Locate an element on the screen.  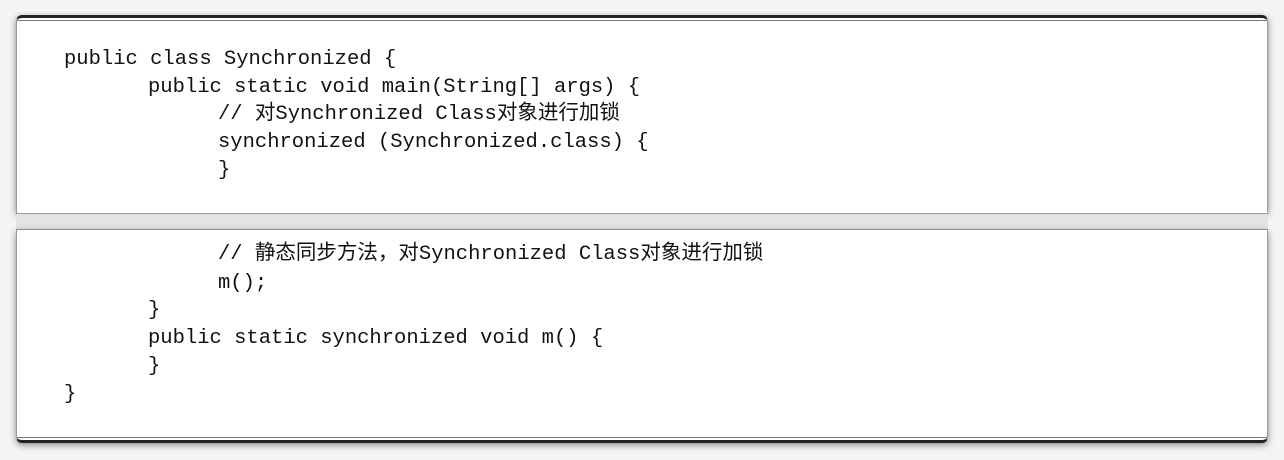
panel-separator is located at coordinates (642, 221).